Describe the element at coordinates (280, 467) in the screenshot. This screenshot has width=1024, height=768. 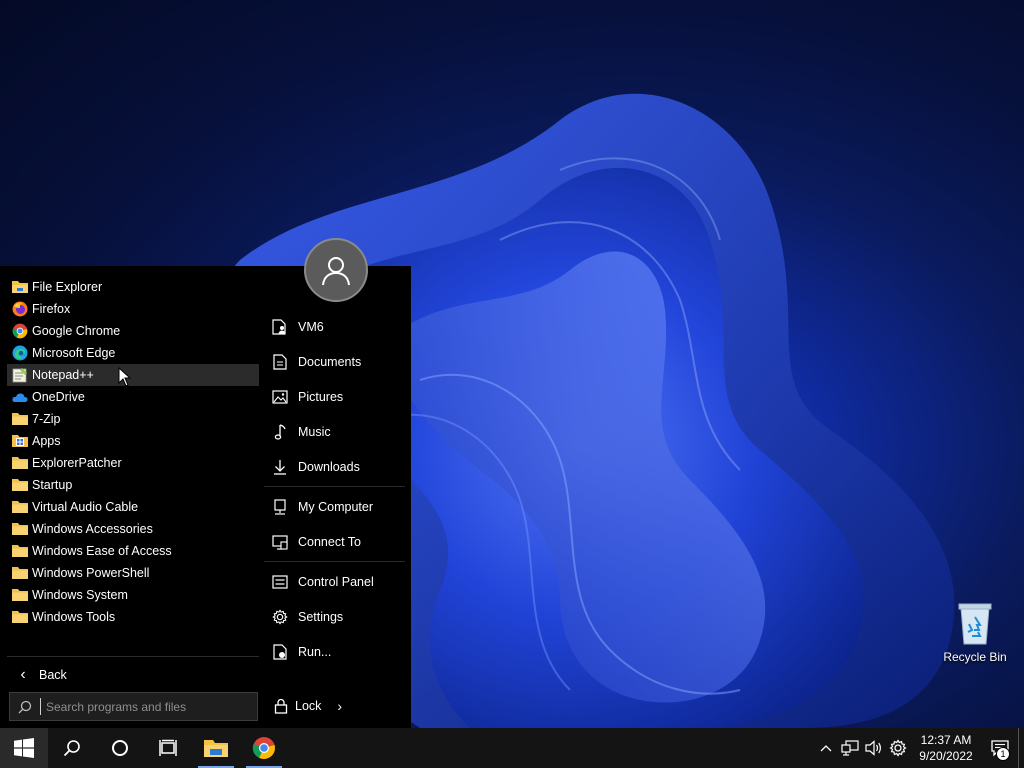
I see `download-icon` at that location.